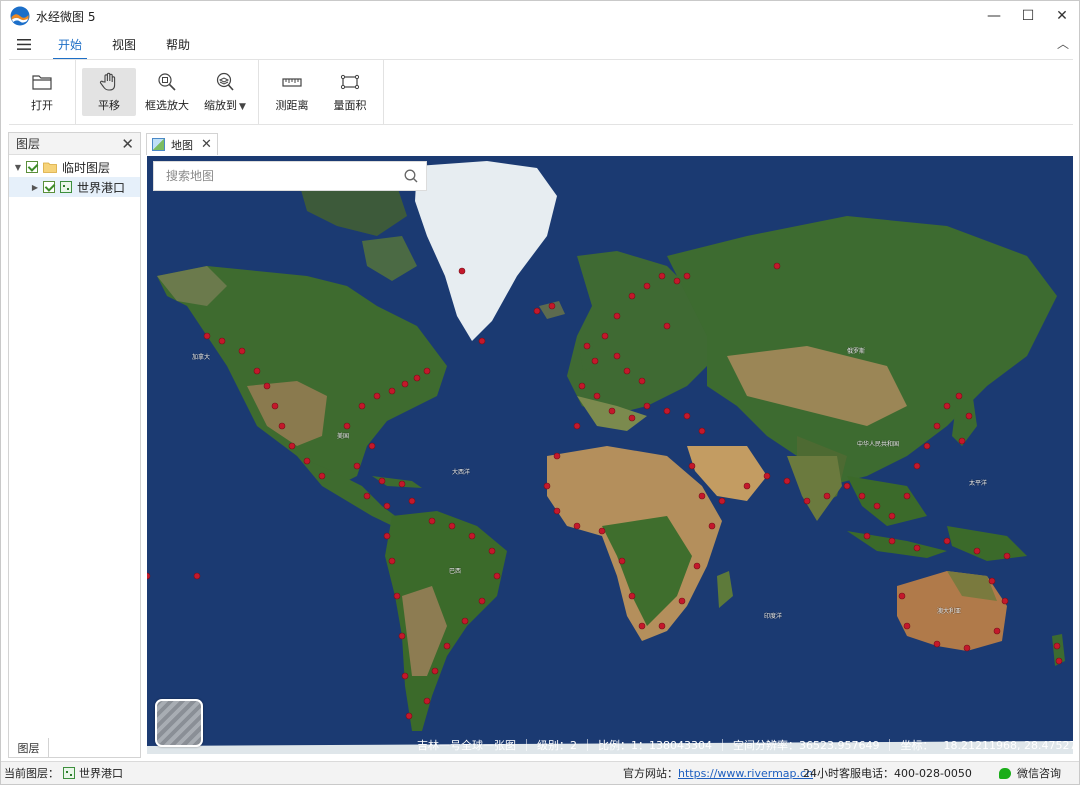 Image resolution: width=1080 pixels, height=785 pixels. I want to click on basemap-switch-button, so click(179, 723).